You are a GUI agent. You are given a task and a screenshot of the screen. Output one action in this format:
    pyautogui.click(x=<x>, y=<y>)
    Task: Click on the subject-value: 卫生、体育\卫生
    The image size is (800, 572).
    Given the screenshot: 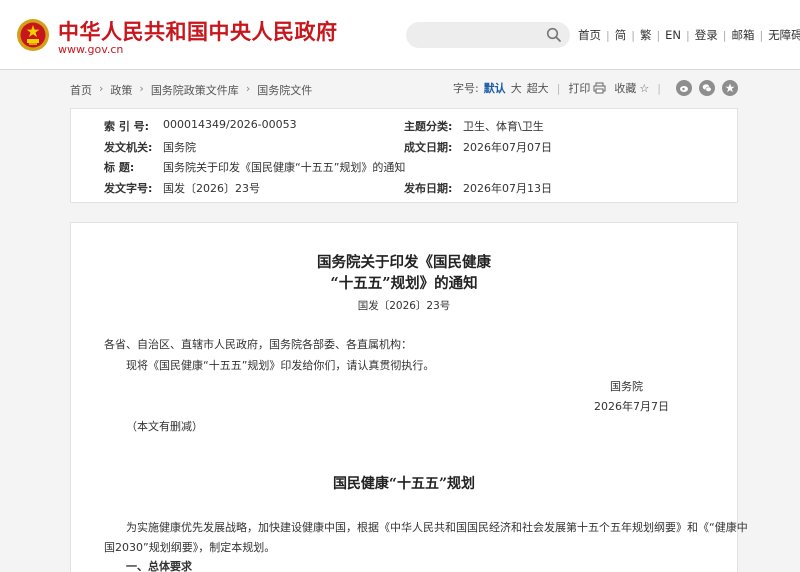 What is the action you would take?
    pyautogui.click(x=503, y=126)
    